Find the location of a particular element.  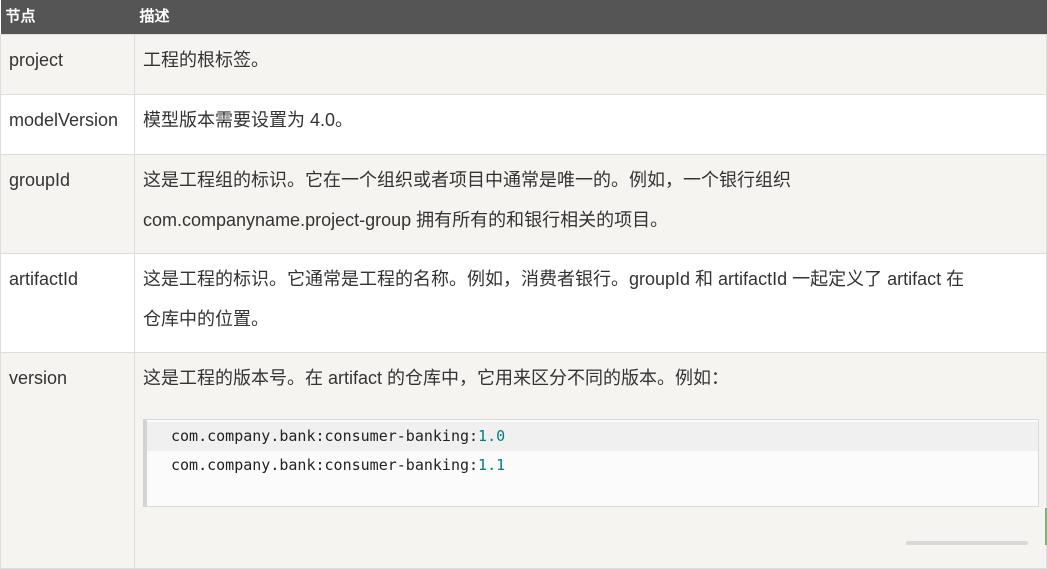

node-name: version is located at coordinates (38, 378).